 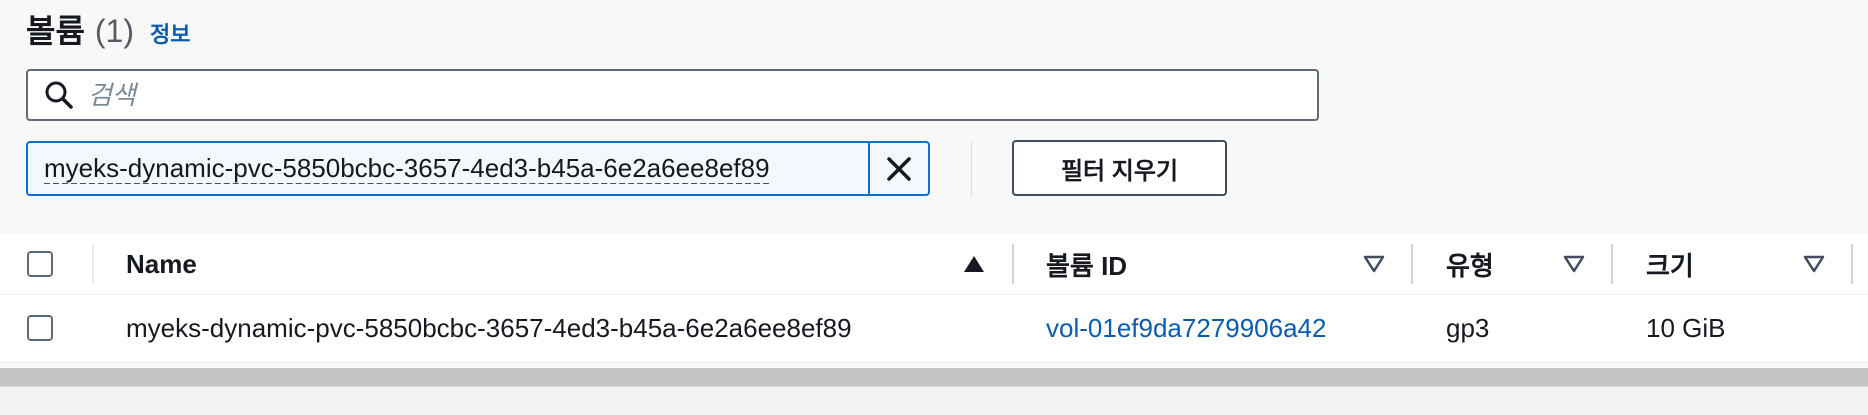 What do you see at coordinates (1670, 264) in the screenshot?
I see `column-header-size: 크기` at bounding box center [1670, 264].